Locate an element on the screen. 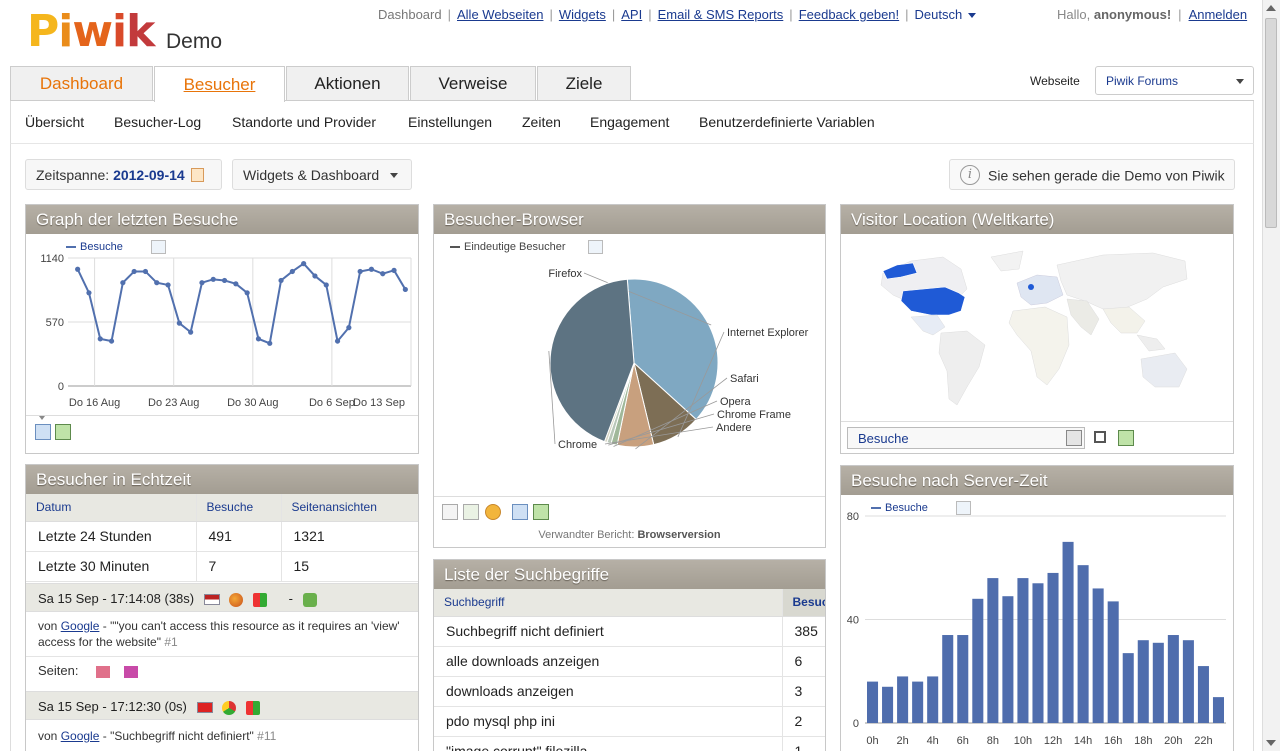 Image resolution: width=1280 pixels, height=751 pixels. tab-aktionen: Aktionen is located at coordinates (347, 83).